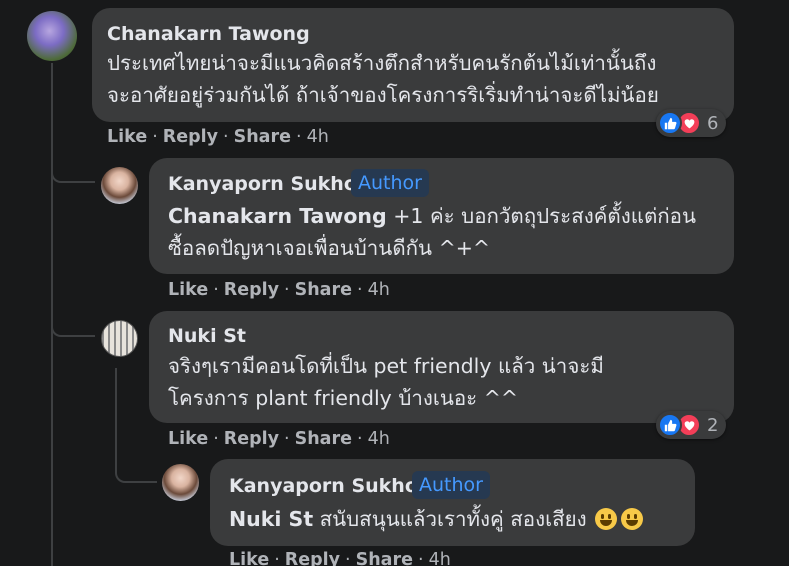 Image resolution: width=789 pixels, height=566 pixels. What do you see at coordinates (713, 123) in the screenshot?
I see `reaction-count: 6` at bounding box center [713, 123].